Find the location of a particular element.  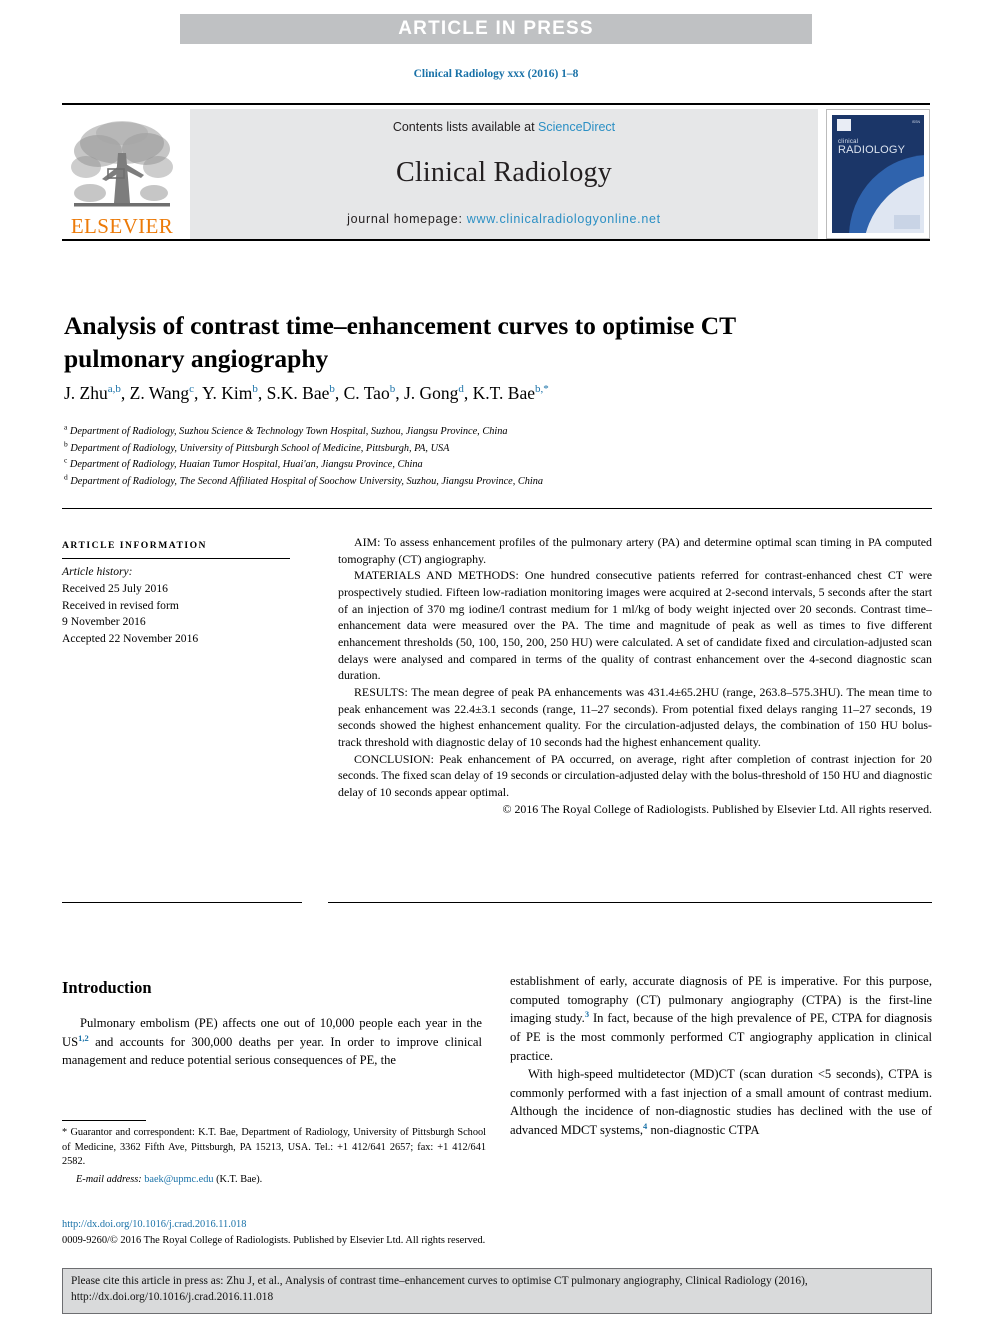

author-name: C. Tao is located at coordinates (366, 393).